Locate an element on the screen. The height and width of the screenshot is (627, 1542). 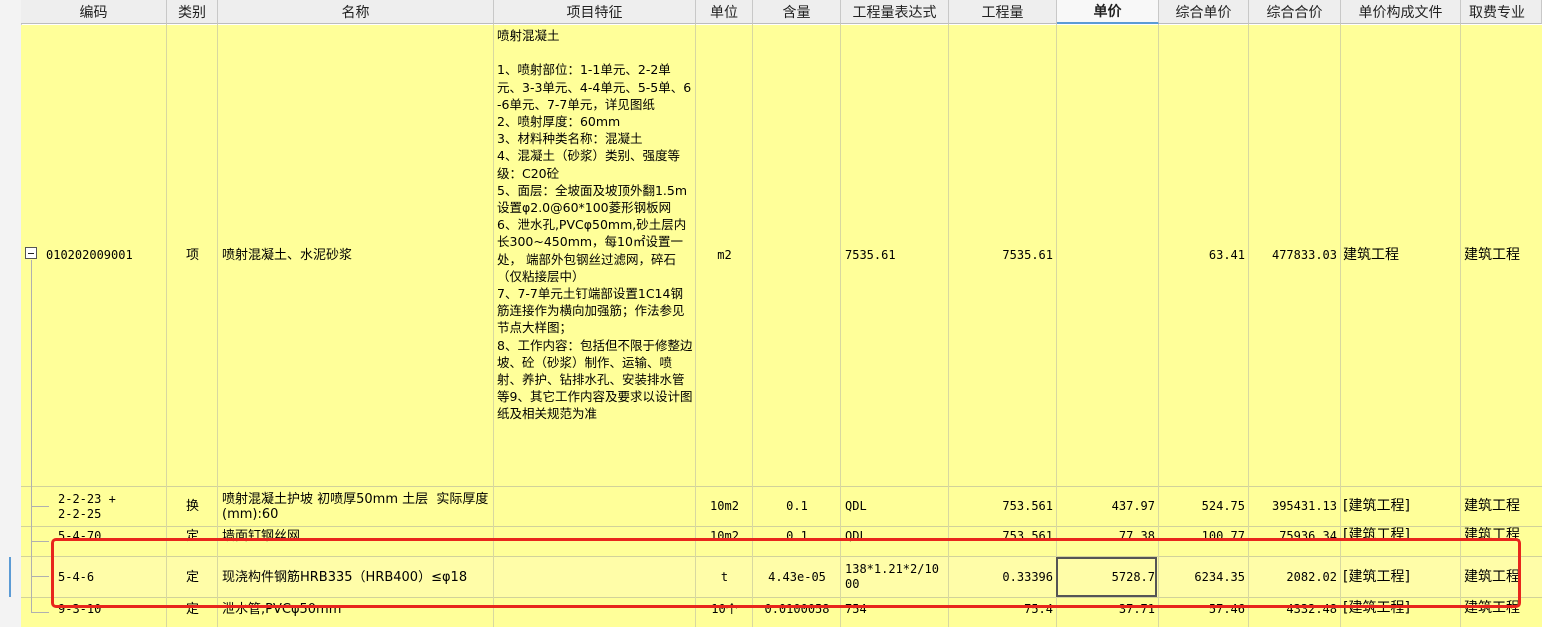
header-name: 名称 is located at coordinates (356, 12).